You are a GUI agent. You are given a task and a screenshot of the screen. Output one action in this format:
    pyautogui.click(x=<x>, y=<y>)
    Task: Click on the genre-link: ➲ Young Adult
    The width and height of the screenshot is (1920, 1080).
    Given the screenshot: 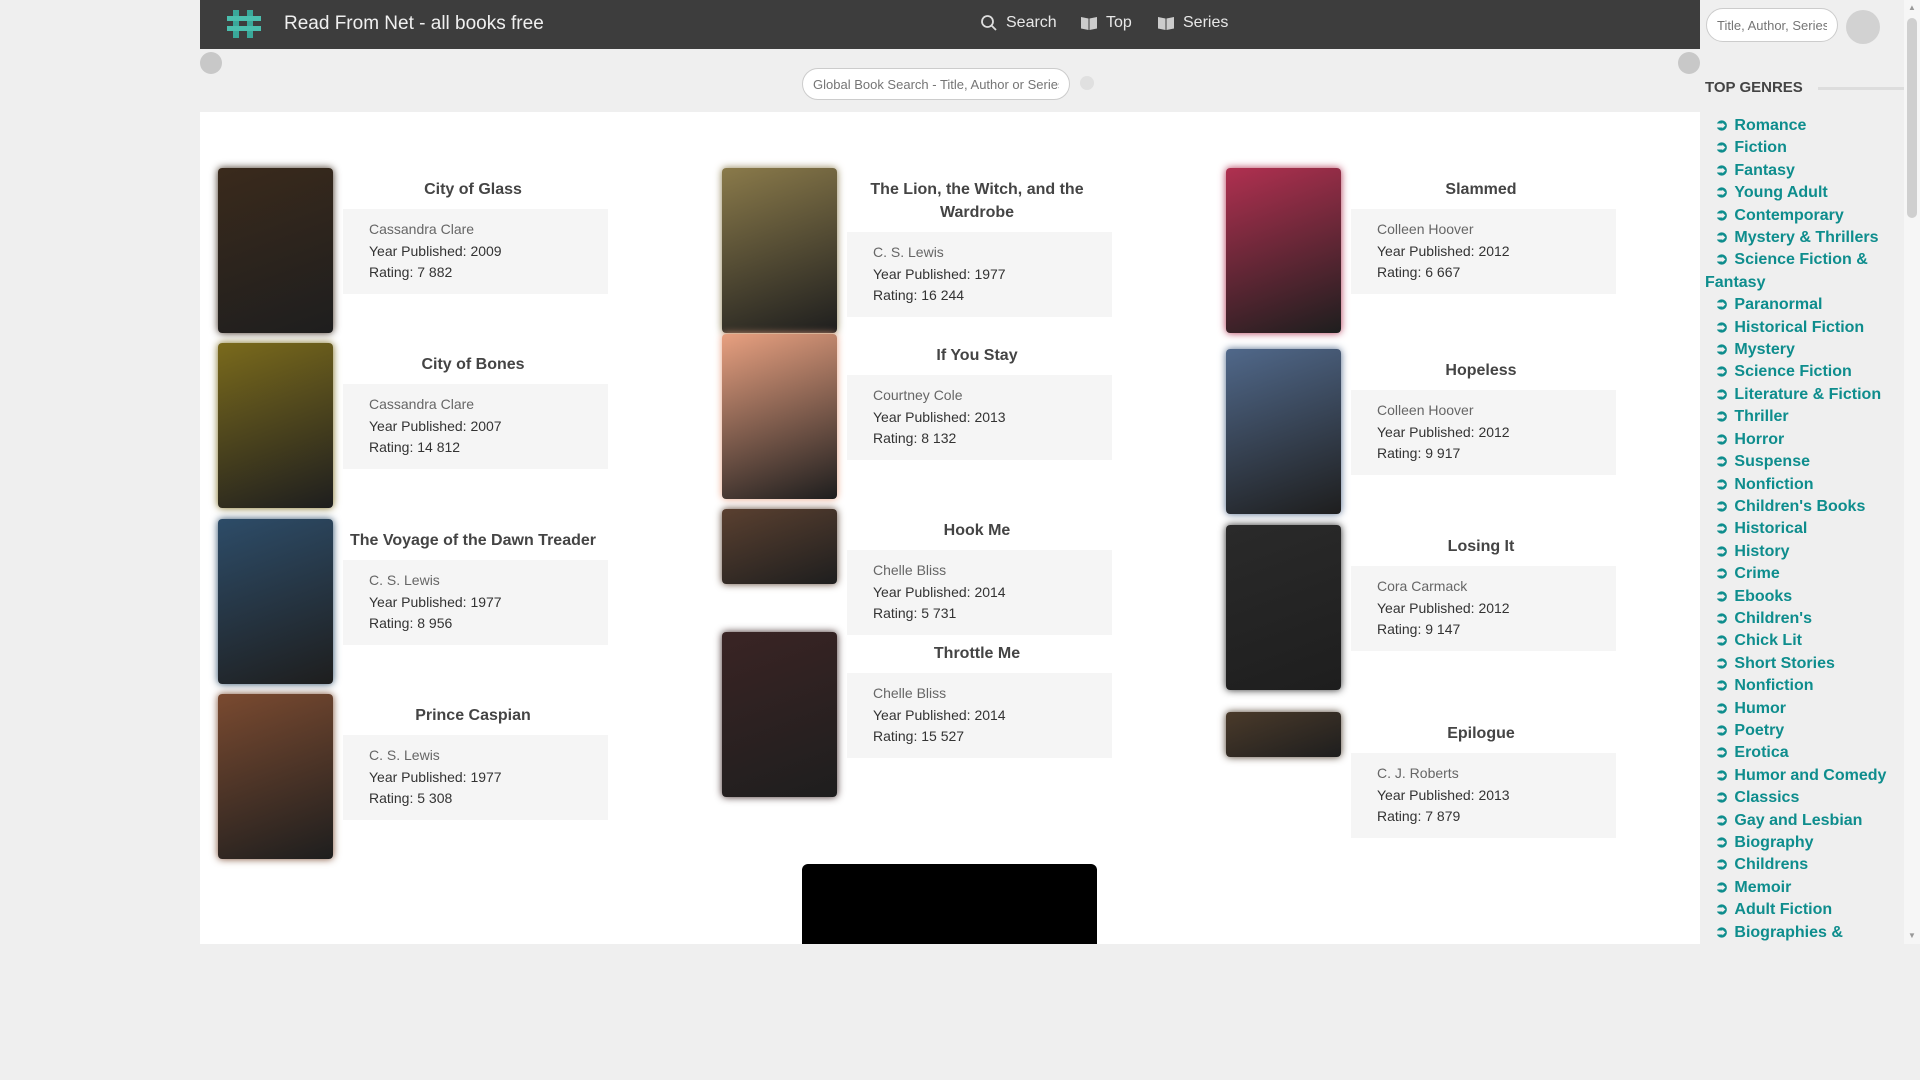 What is the action you would take?
    pyautogui.click(x=1805, y=193)
    